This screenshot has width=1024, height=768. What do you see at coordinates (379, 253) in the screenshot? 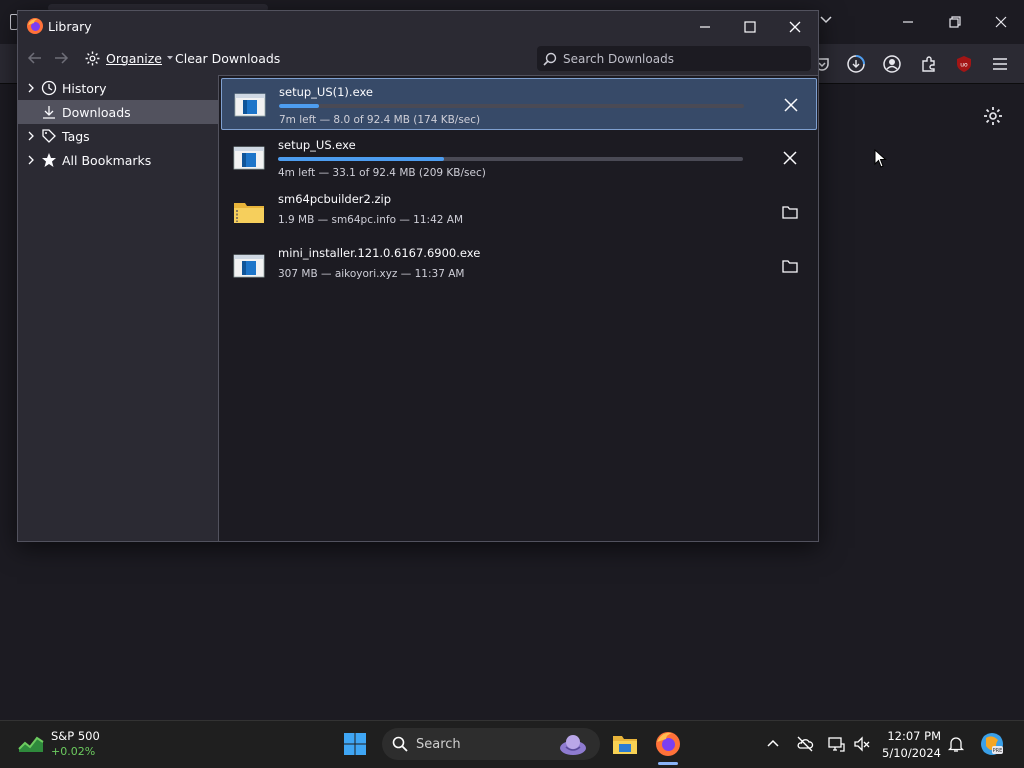
I see `download-filename: mini_installer.121.0.6167.6900.exe` at bounding box center [379, 253].